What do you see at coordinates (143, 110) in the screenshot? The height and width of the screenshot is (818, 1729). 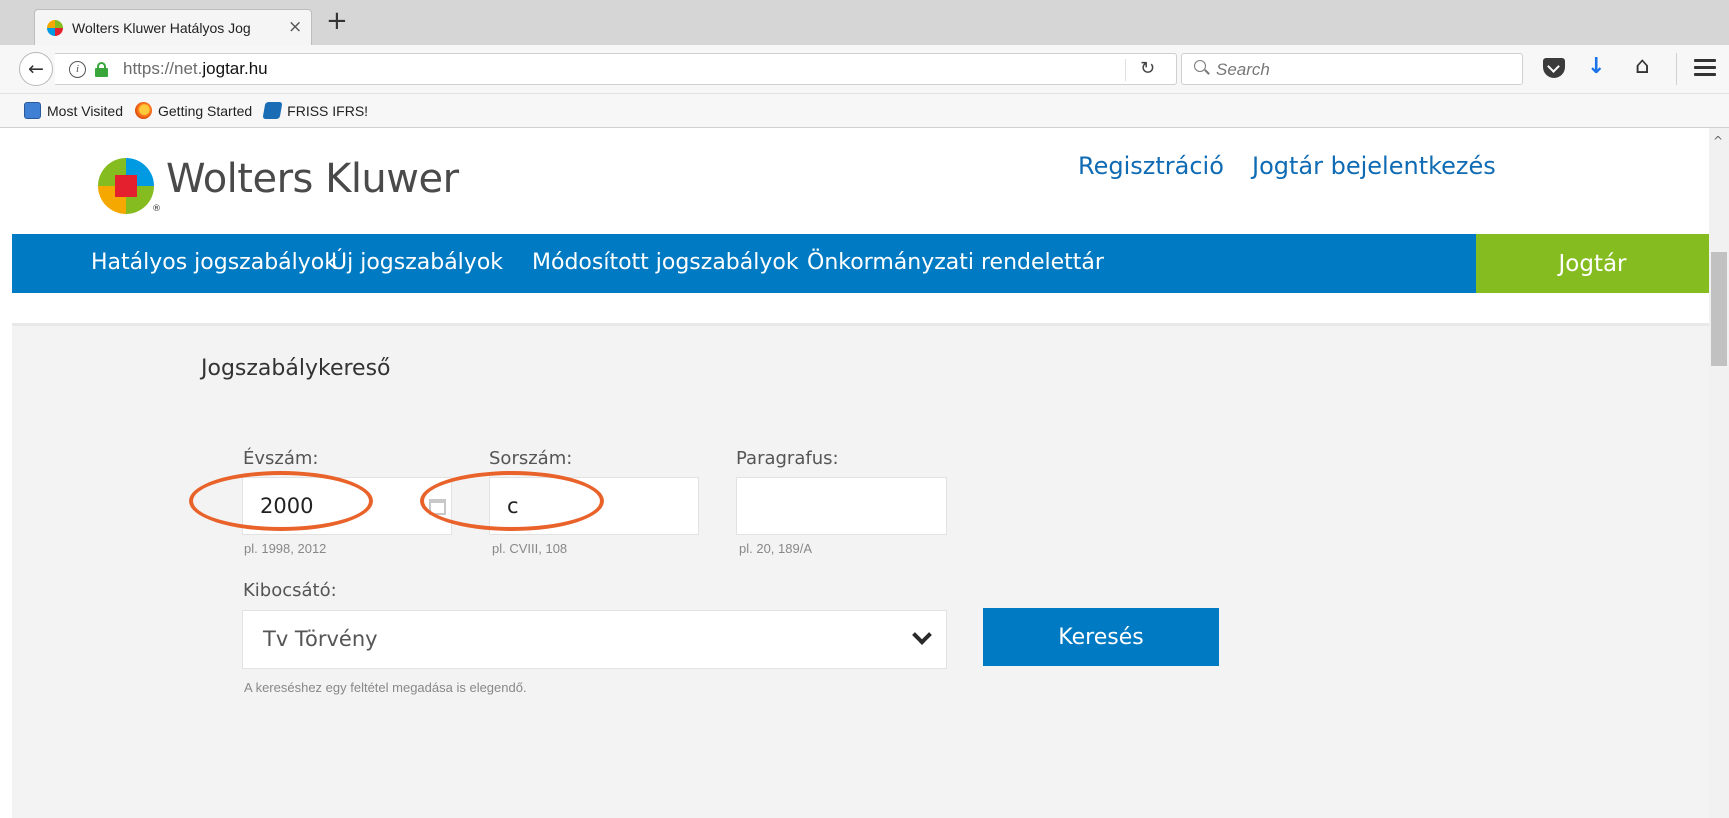 I see `firefox-icon` at bounding box center [143, 110].